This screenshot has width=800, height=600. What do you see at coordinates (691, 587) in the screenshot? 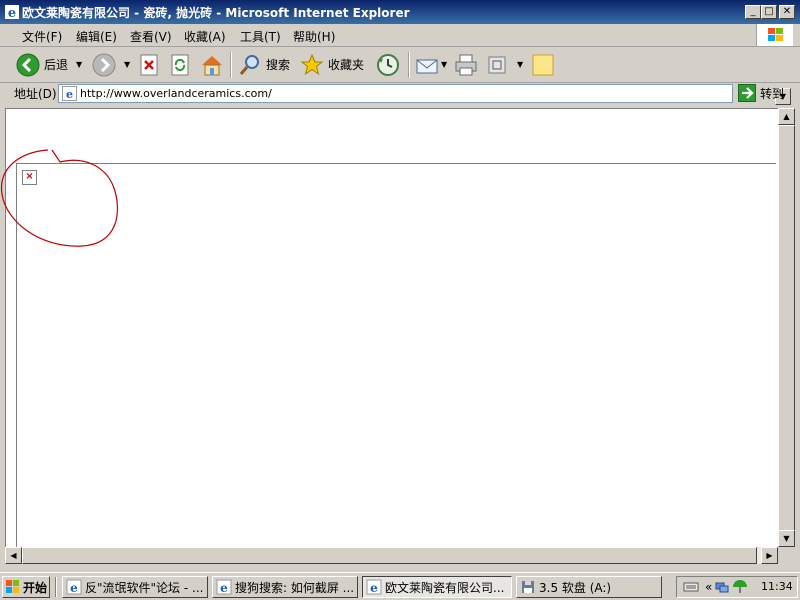
I see `keyboard-icon` at bounding box center [691, 587].